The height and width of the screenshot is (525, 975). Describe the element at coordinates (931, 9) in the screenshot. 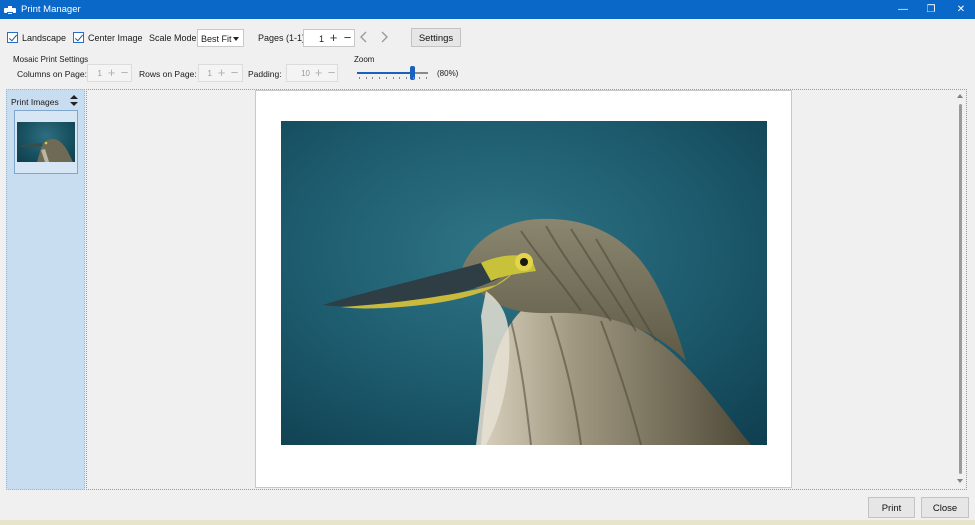

I see `maximize-button: ❐` at that location.